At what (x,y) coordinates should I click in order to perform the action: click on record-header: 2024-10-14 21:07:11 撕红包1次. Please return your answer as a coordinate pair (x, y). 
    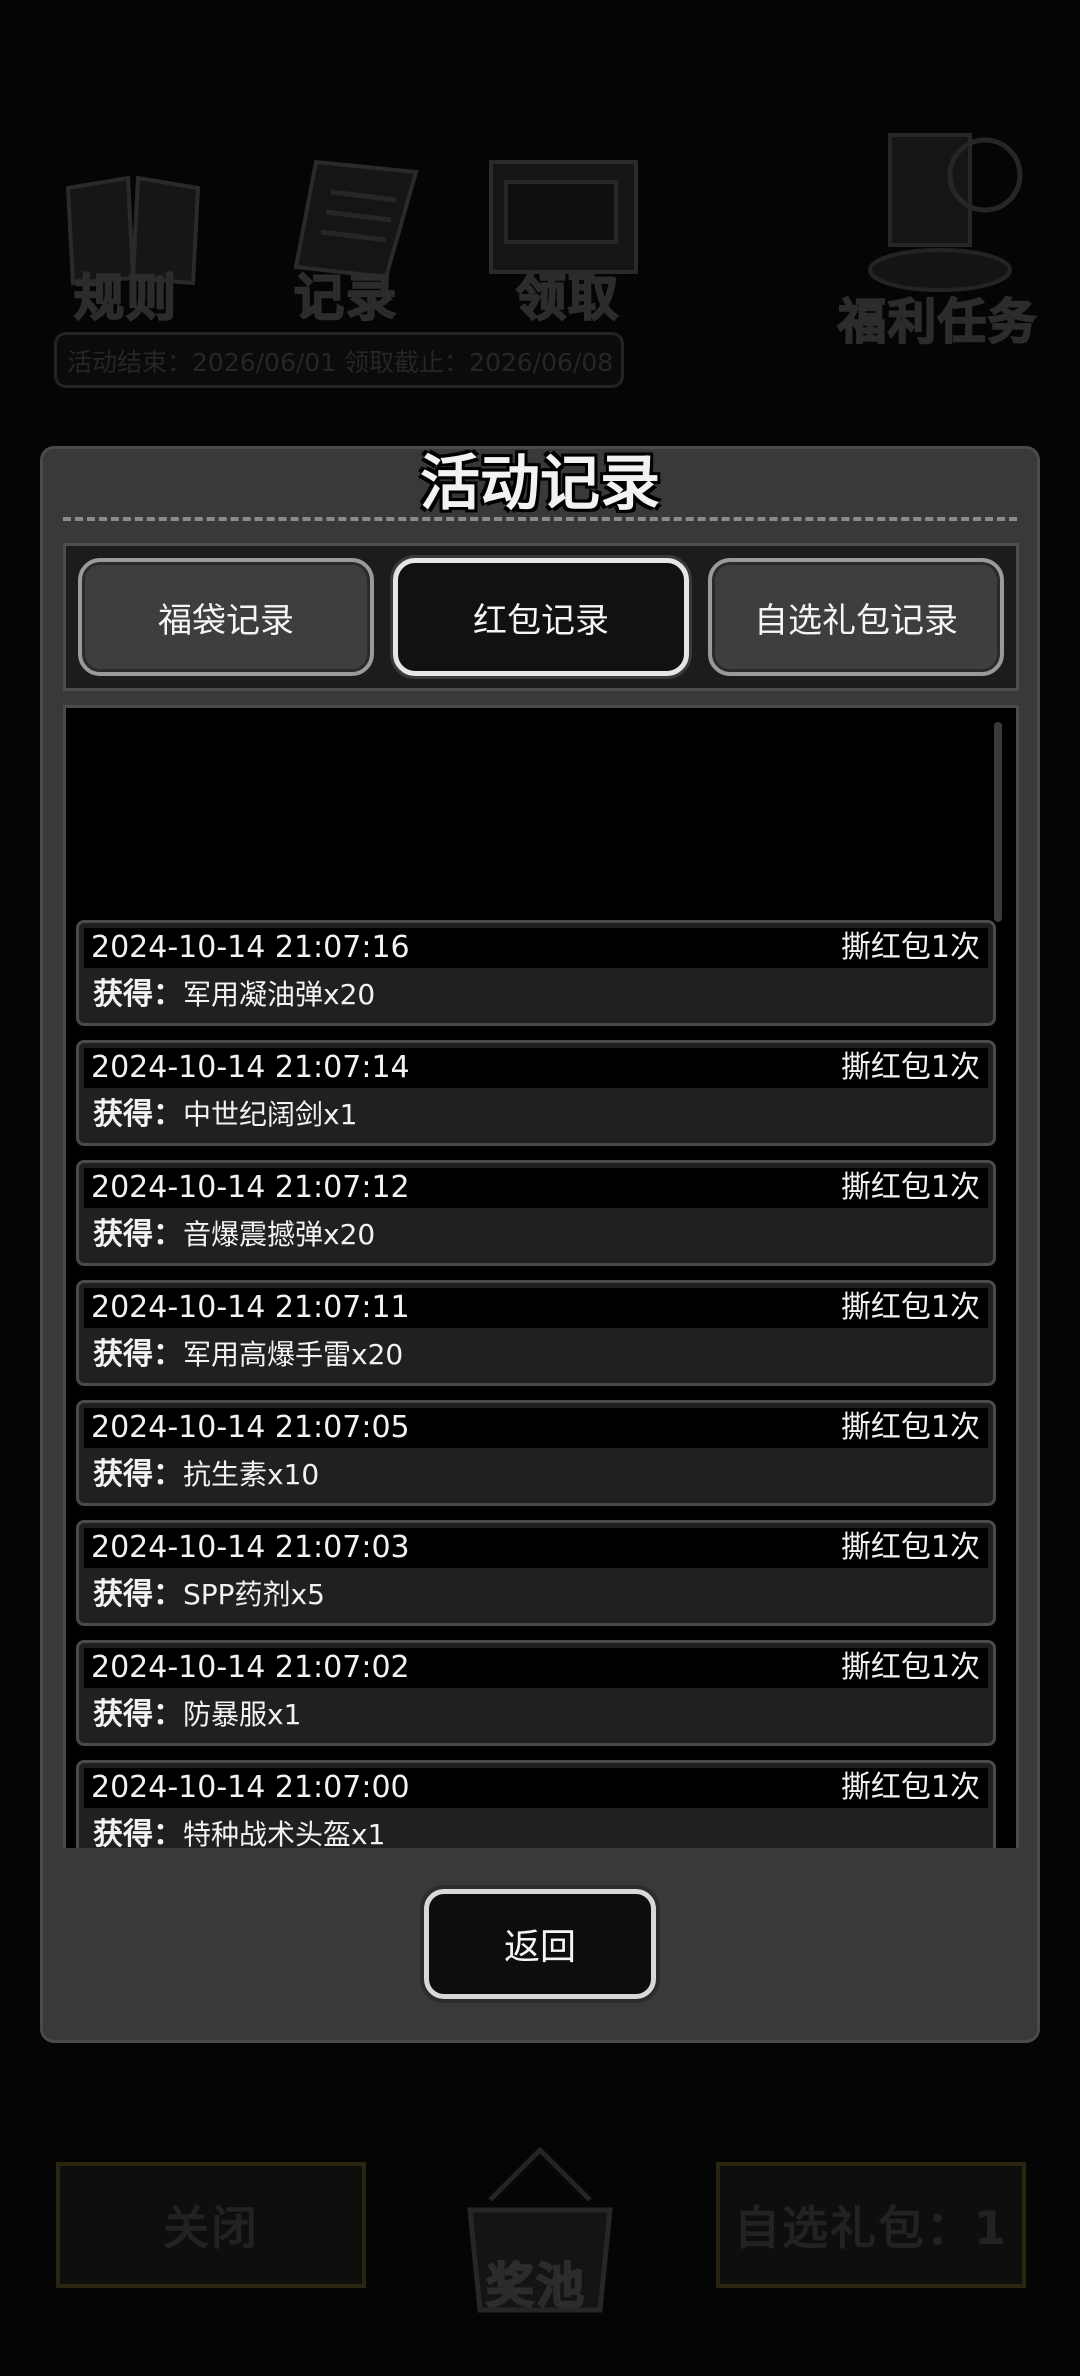
    Looking at the image, I should click on (536, 1308).